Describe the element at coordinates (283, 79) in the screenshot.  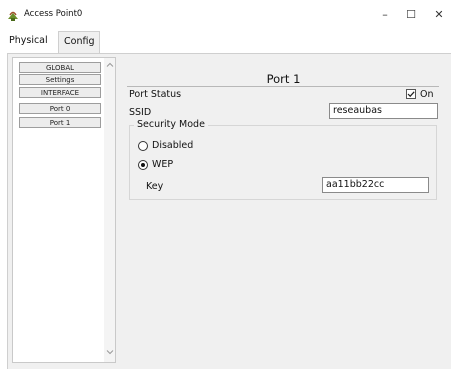
I see `page-title: Port 1` at that location.